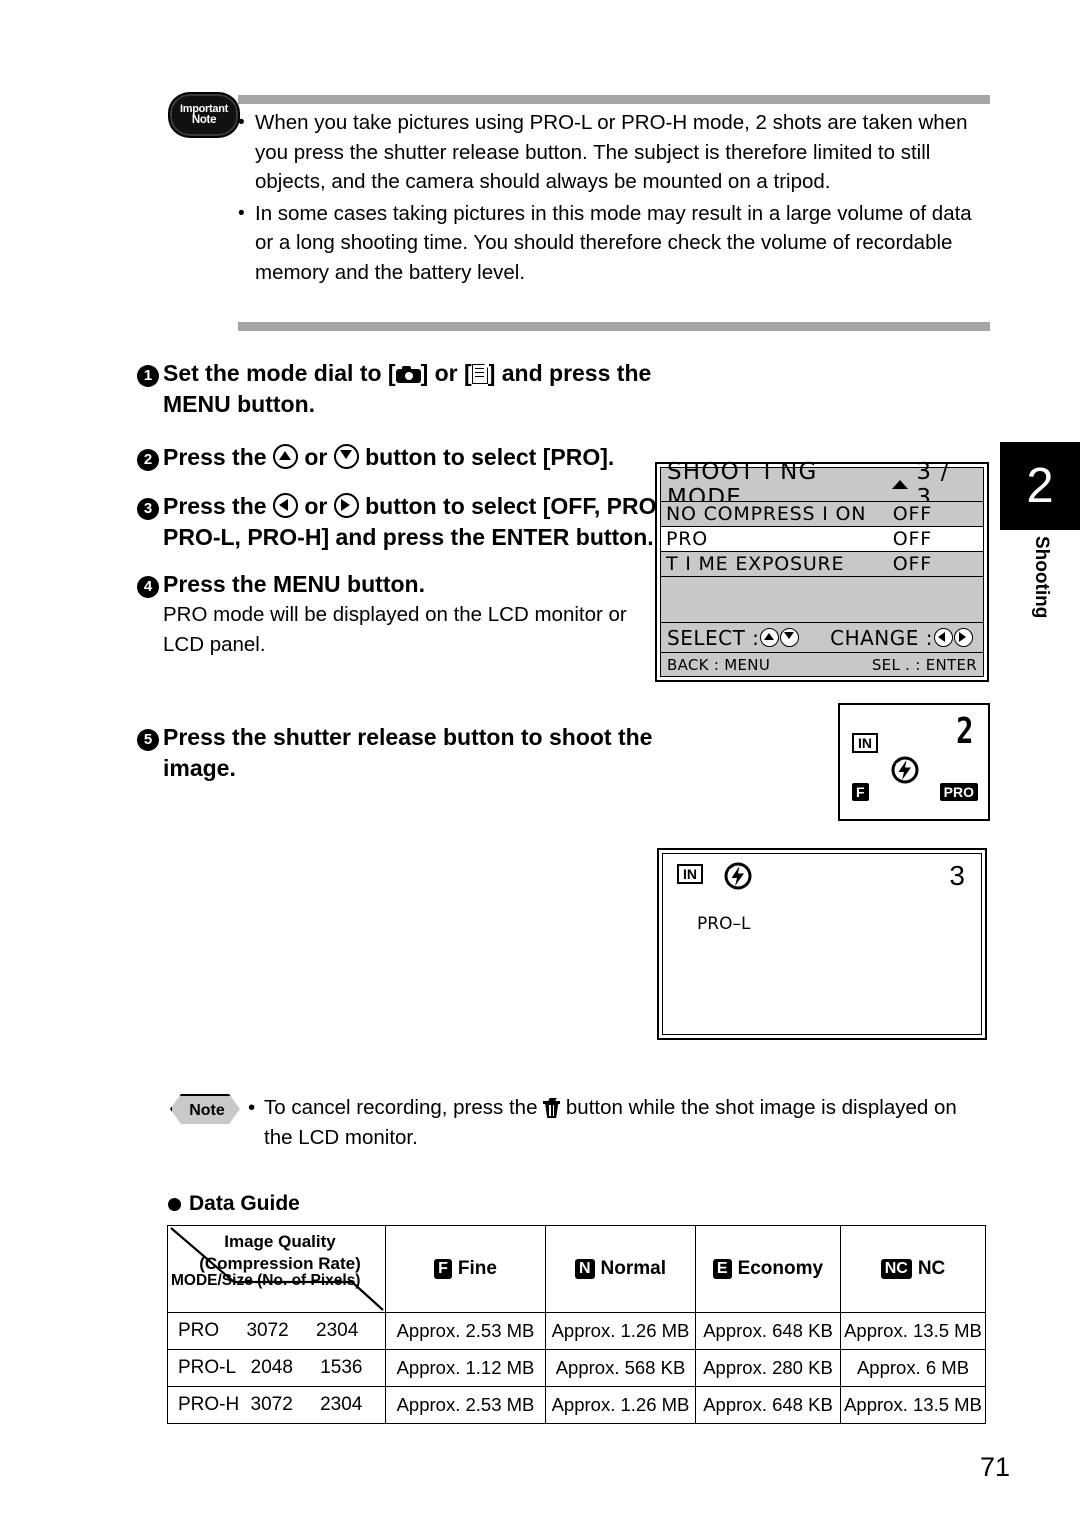  Describe the element at coordinates (719, 664) in the screenshot. I see `lcd-menu-back-hint: BACK : MENU` at that location.